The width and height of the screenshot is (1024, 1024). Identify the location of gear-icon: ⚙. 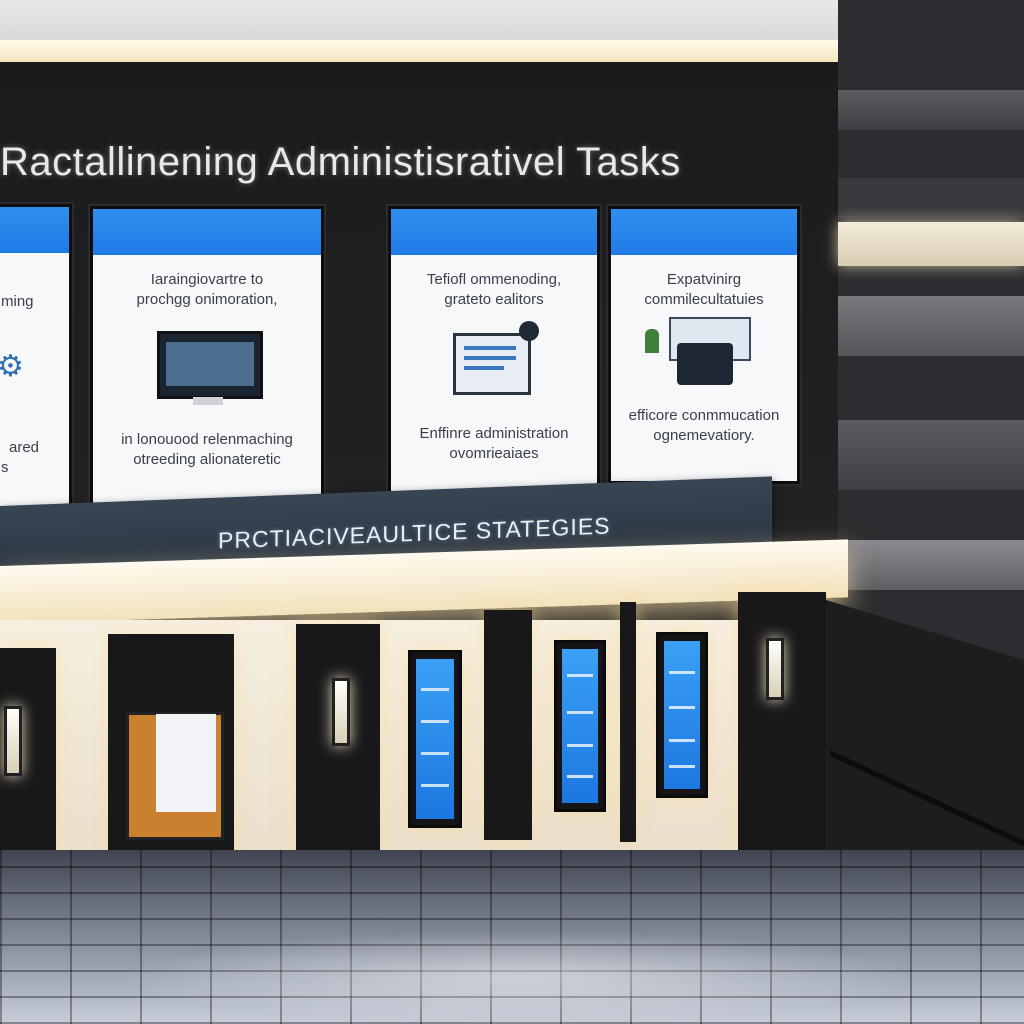
(12, 366).